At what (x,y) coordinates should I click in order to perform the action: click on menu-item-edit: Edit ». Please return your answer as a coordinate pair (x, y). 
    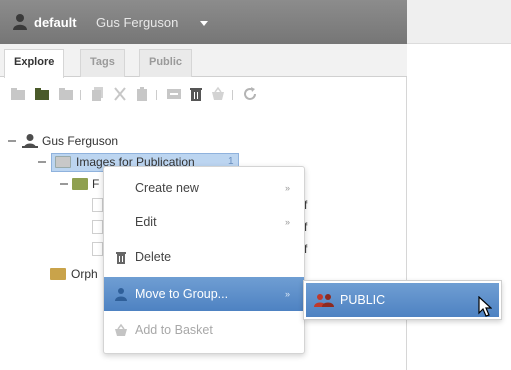
    Looking at the image, I should click on (204, 222).